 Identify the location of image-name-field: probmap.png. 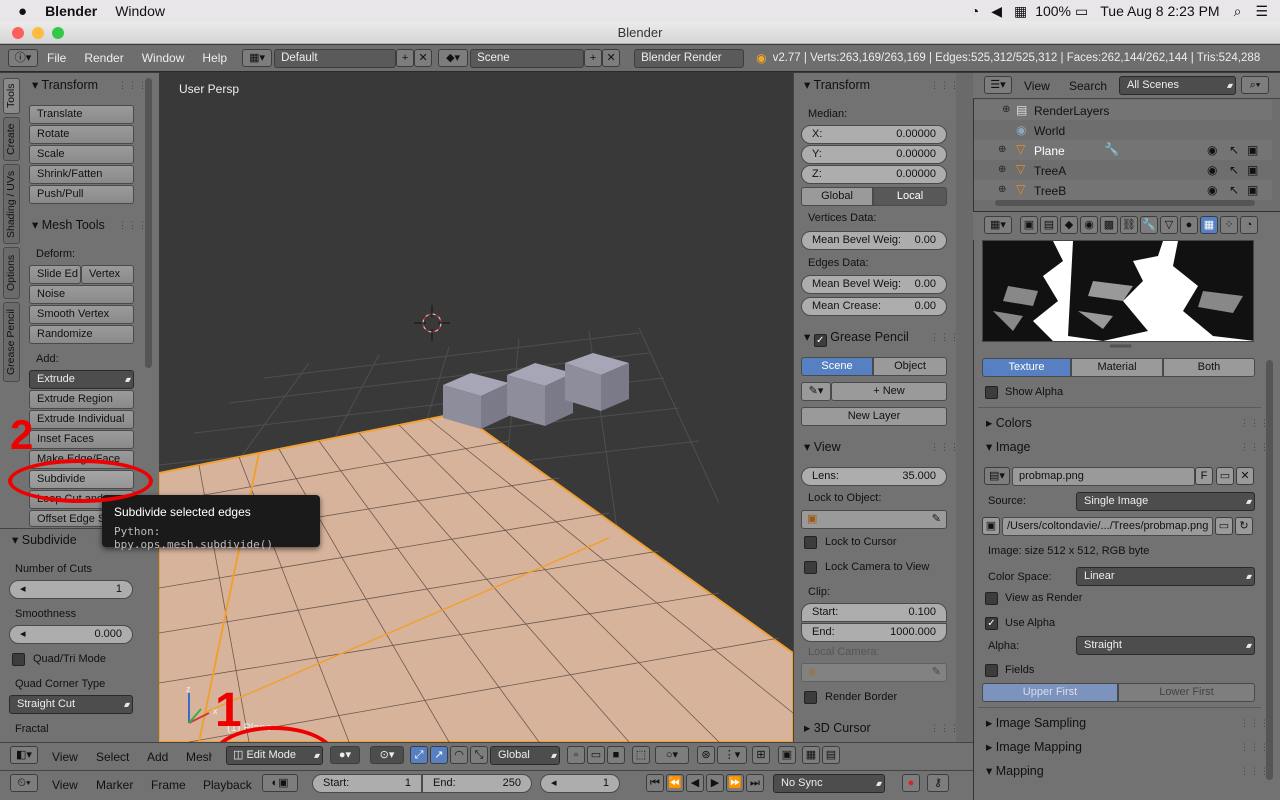
(1103, 476).